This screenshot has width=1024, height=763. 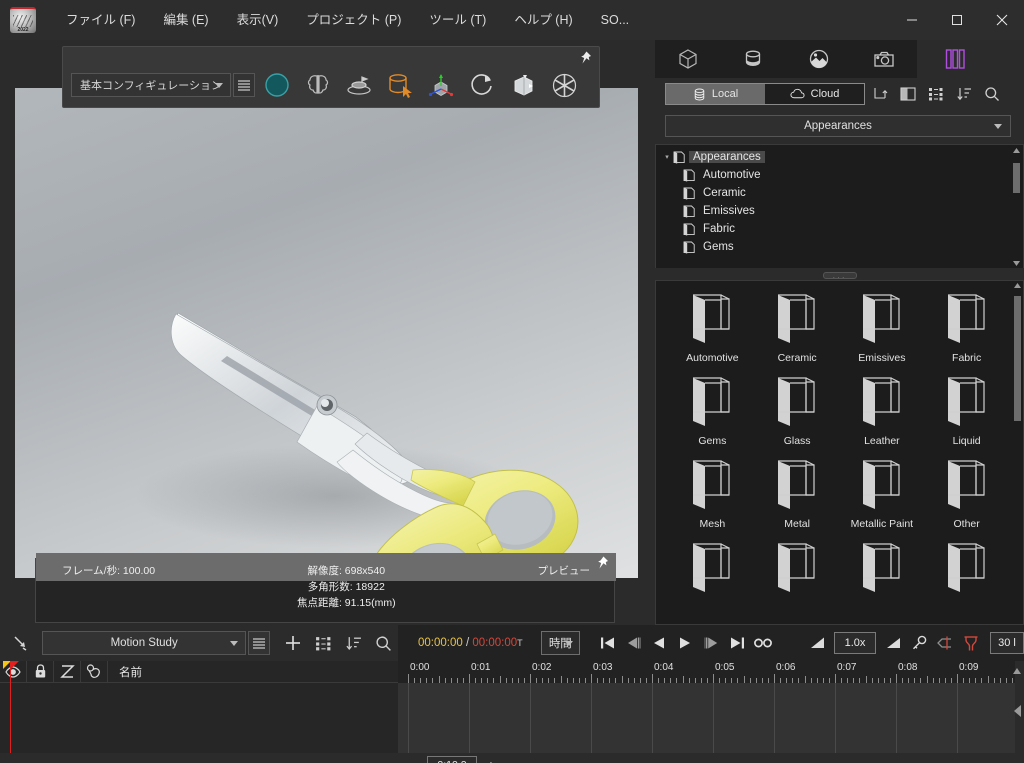 What do you see at coordinates (523, 85) in the screenshot?
I see `camera-box-icon` at bounding box center [523, 85].